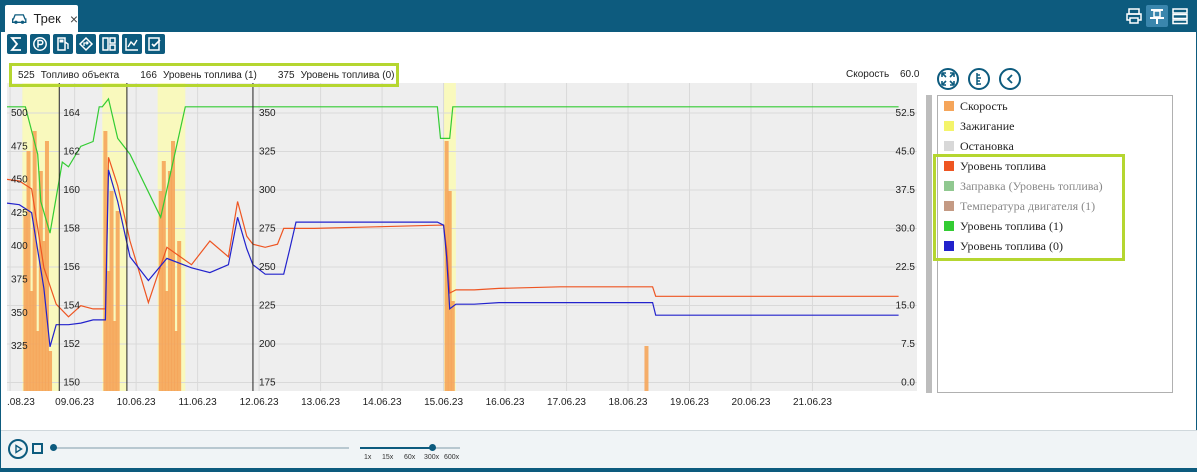 This screenshot has height=472, width=1197. What do you see at coordinates (267, 306) in the screenshot?
I see `axis-2-tick-5: 225` at bounding box center [267, 306].